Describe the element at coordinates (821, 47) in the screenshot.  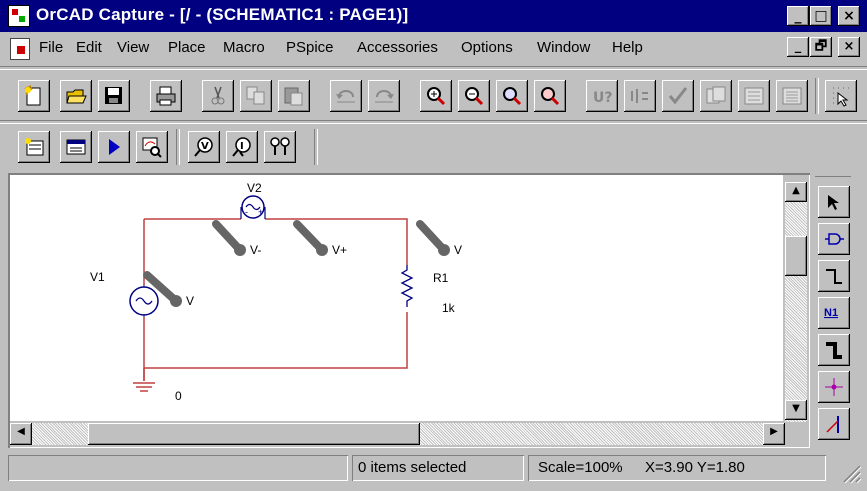
I see `mdi-restore-button: 🗗` at that location.